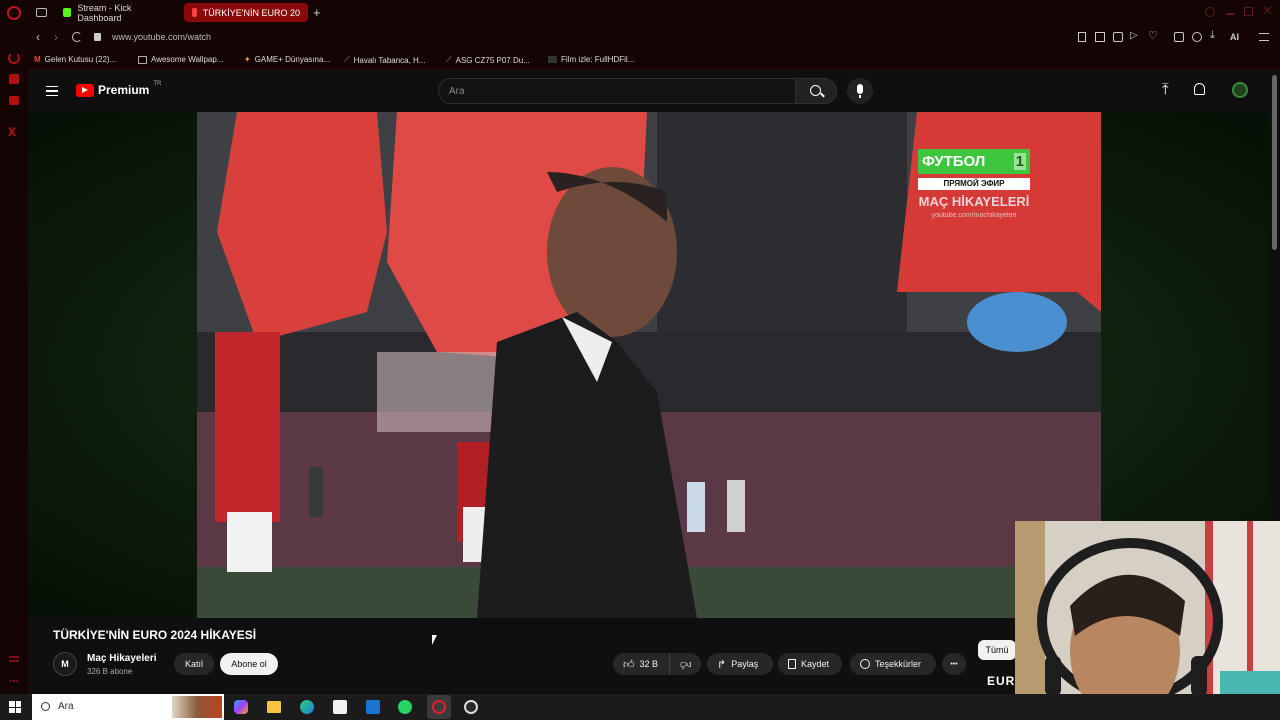  Describe the element at coordinates (117, 13) in the screenshot. I see `tab-kick-dashboard: Stream - Kick Dashboard` at that location.